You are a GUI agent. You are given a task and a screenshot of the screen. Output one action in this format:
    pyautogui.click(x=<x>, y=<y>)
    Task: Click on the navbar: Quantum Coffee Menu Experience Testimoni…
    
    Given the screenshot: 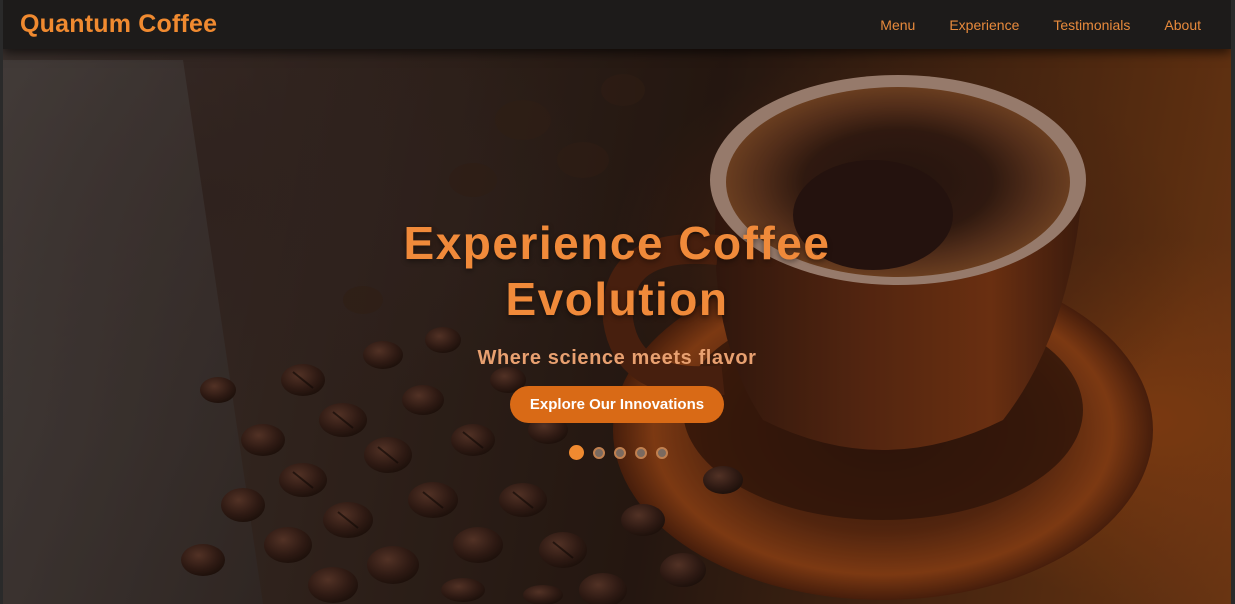 What is the action you would take?
    pyautogui.click(x=617, y=24)
    